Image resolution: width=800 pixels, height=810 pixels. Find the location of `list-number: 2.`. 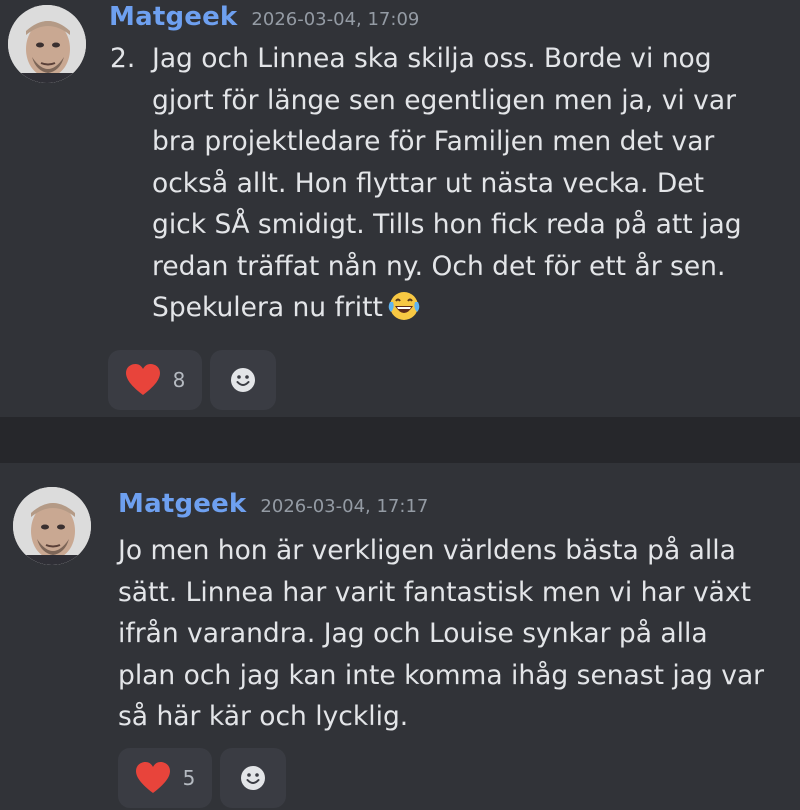

list-number: 2. is located at coordinates (123, 58).